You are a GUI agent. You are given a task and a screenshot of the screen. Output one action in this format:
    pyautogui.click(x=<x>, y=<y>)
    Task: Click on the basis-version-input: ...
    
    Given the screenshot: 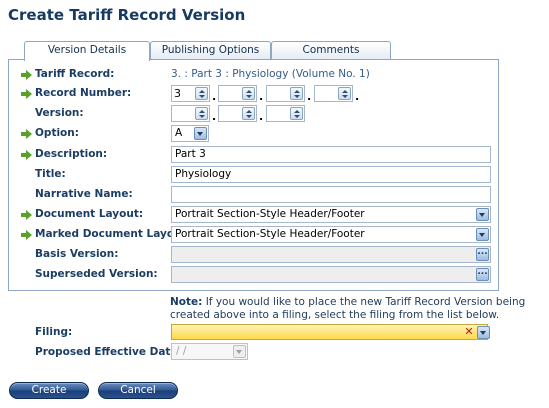 What is the action you would take?
    pyautogui.click(x=331, y=254)
    